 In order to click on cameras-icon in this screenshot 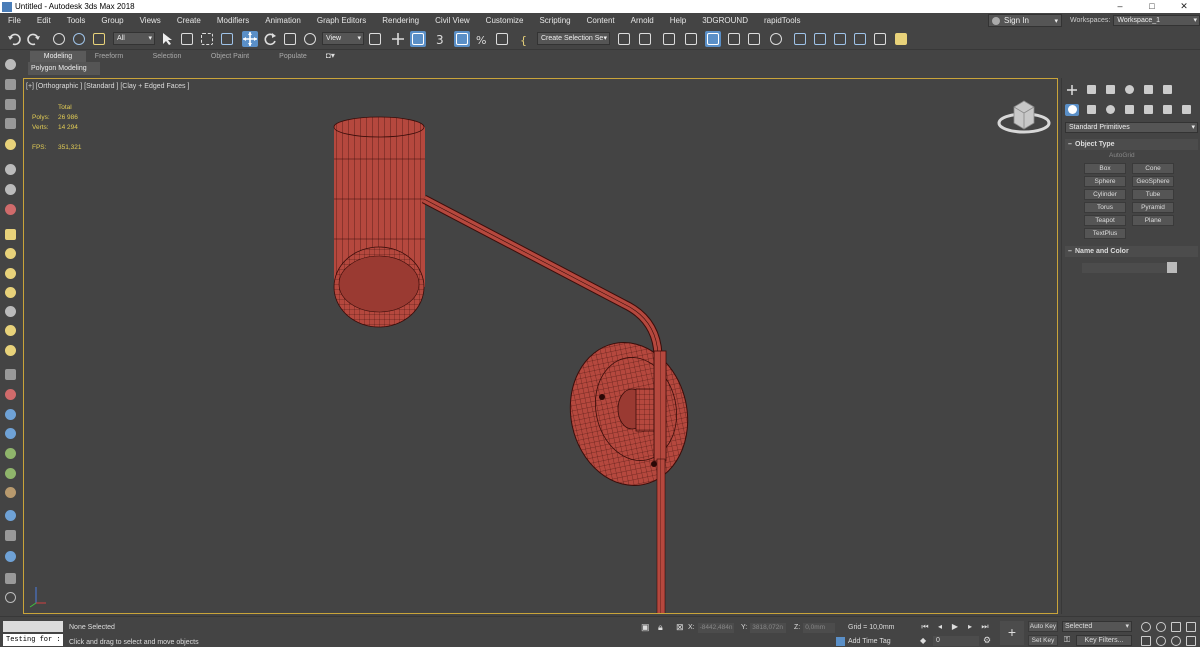, I will do `click(1129, 110)`.